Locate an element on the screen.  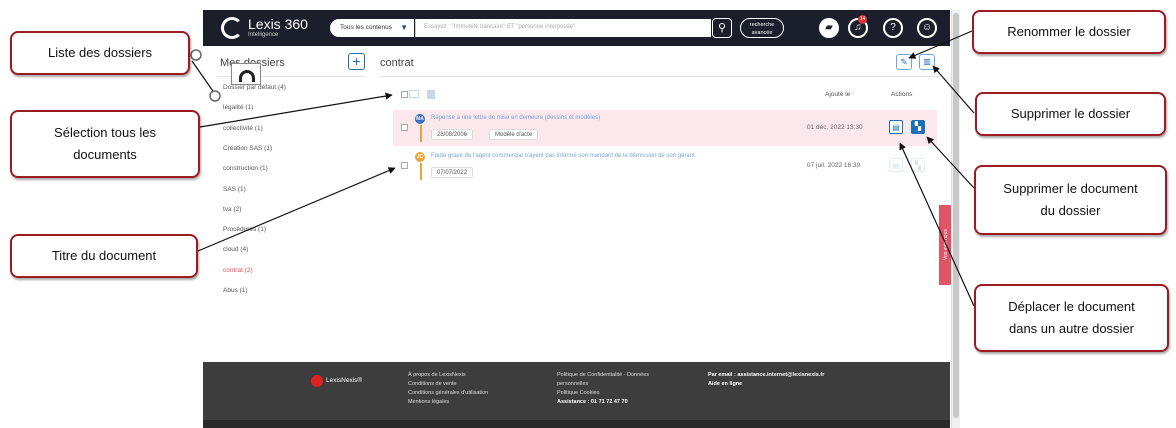
callout-text: Supprimer le document is located at coordinates (1070, 188).